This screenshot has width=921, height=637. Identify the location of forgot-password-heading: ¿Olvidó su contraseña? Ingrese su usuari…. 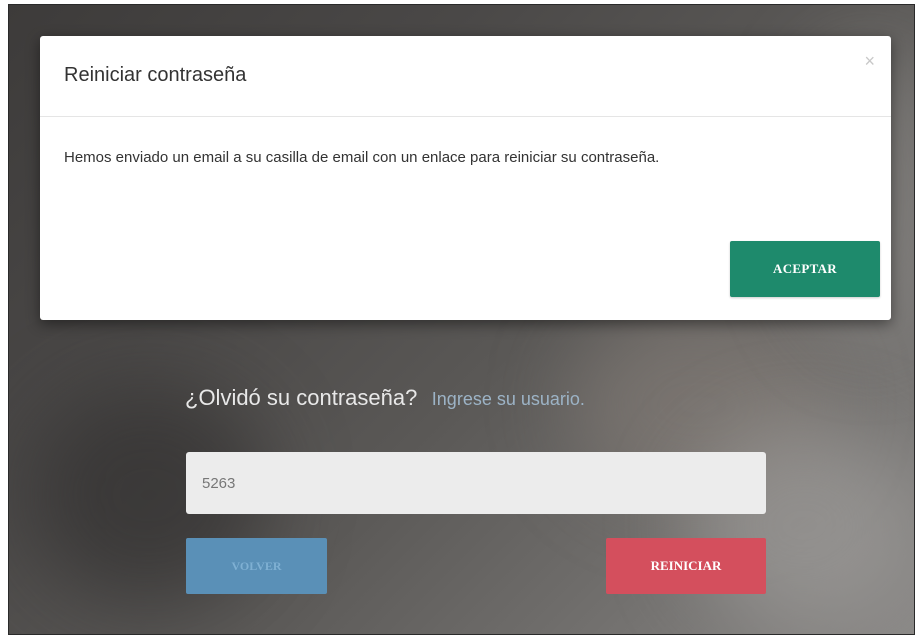
(385, 398).